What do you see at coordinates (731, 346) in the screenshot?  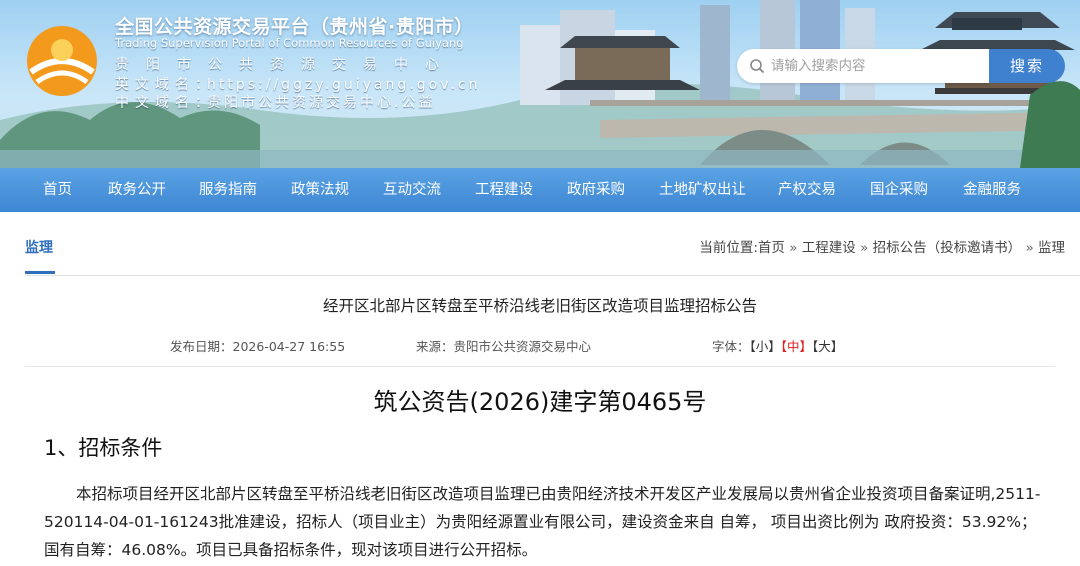 I see `font-size-label: 字体：` at bounding box center [731, 346].